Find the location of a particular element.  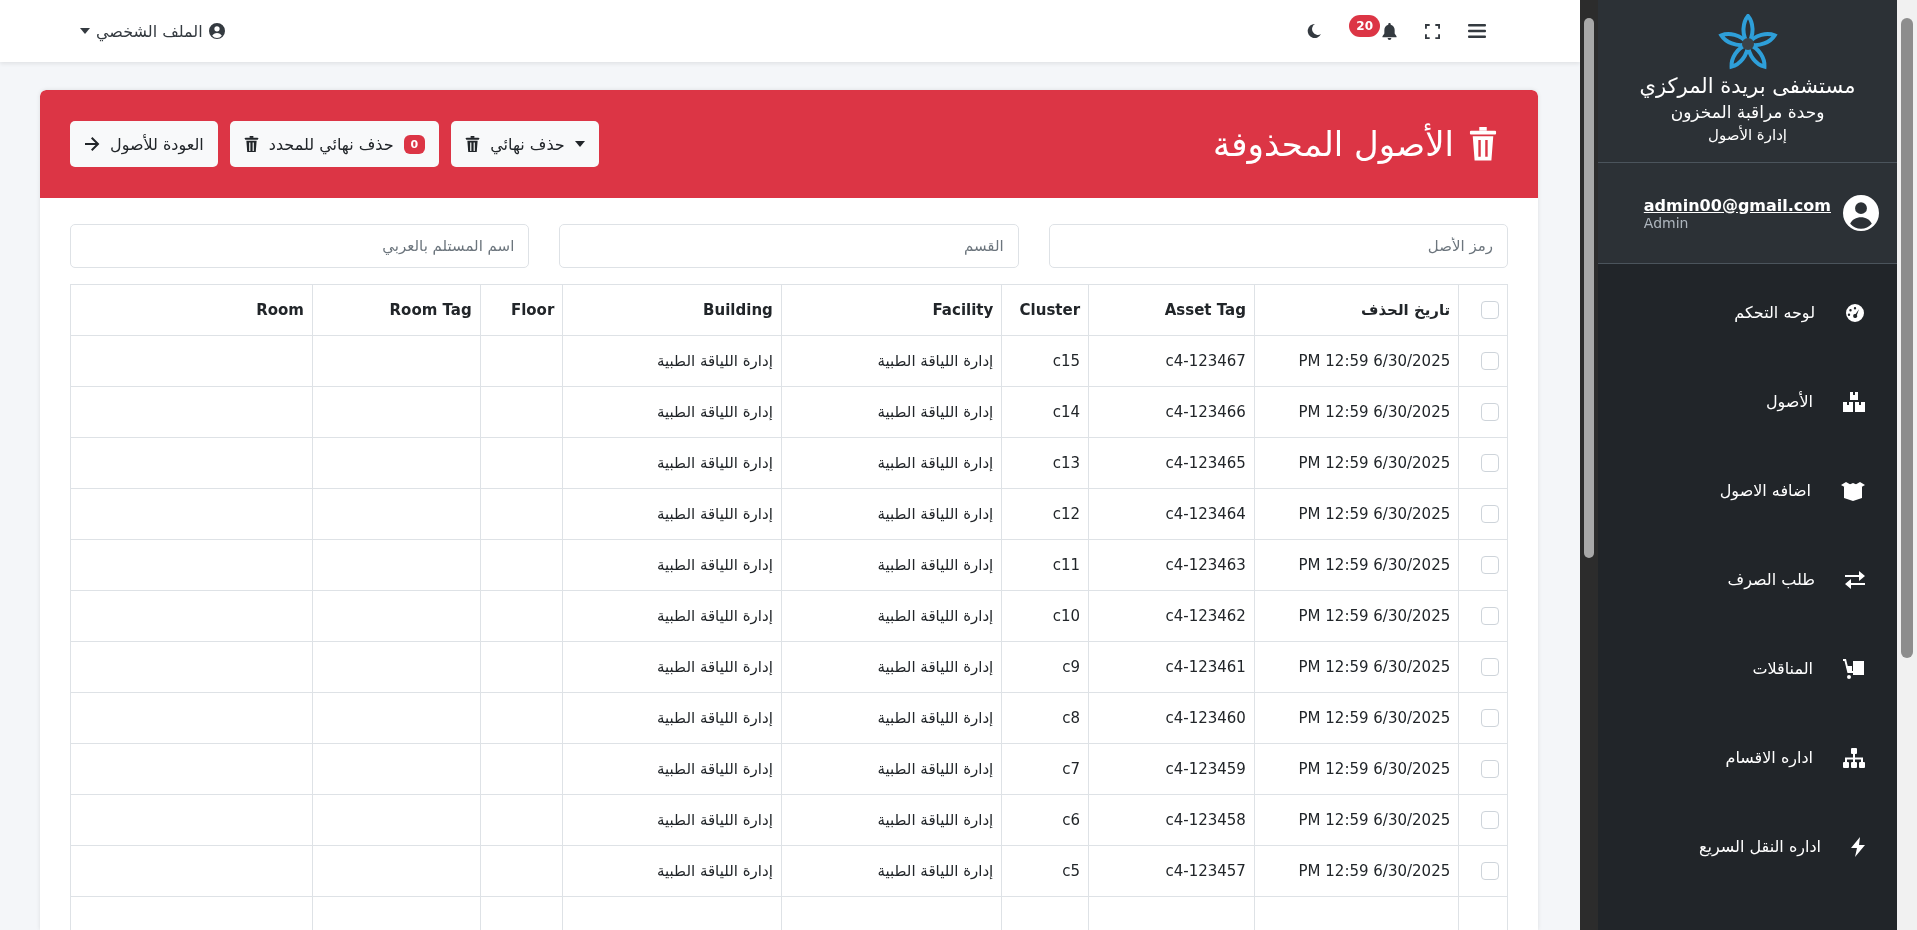

table-cell: c4-123457 is located at coordinates (1205, 871).